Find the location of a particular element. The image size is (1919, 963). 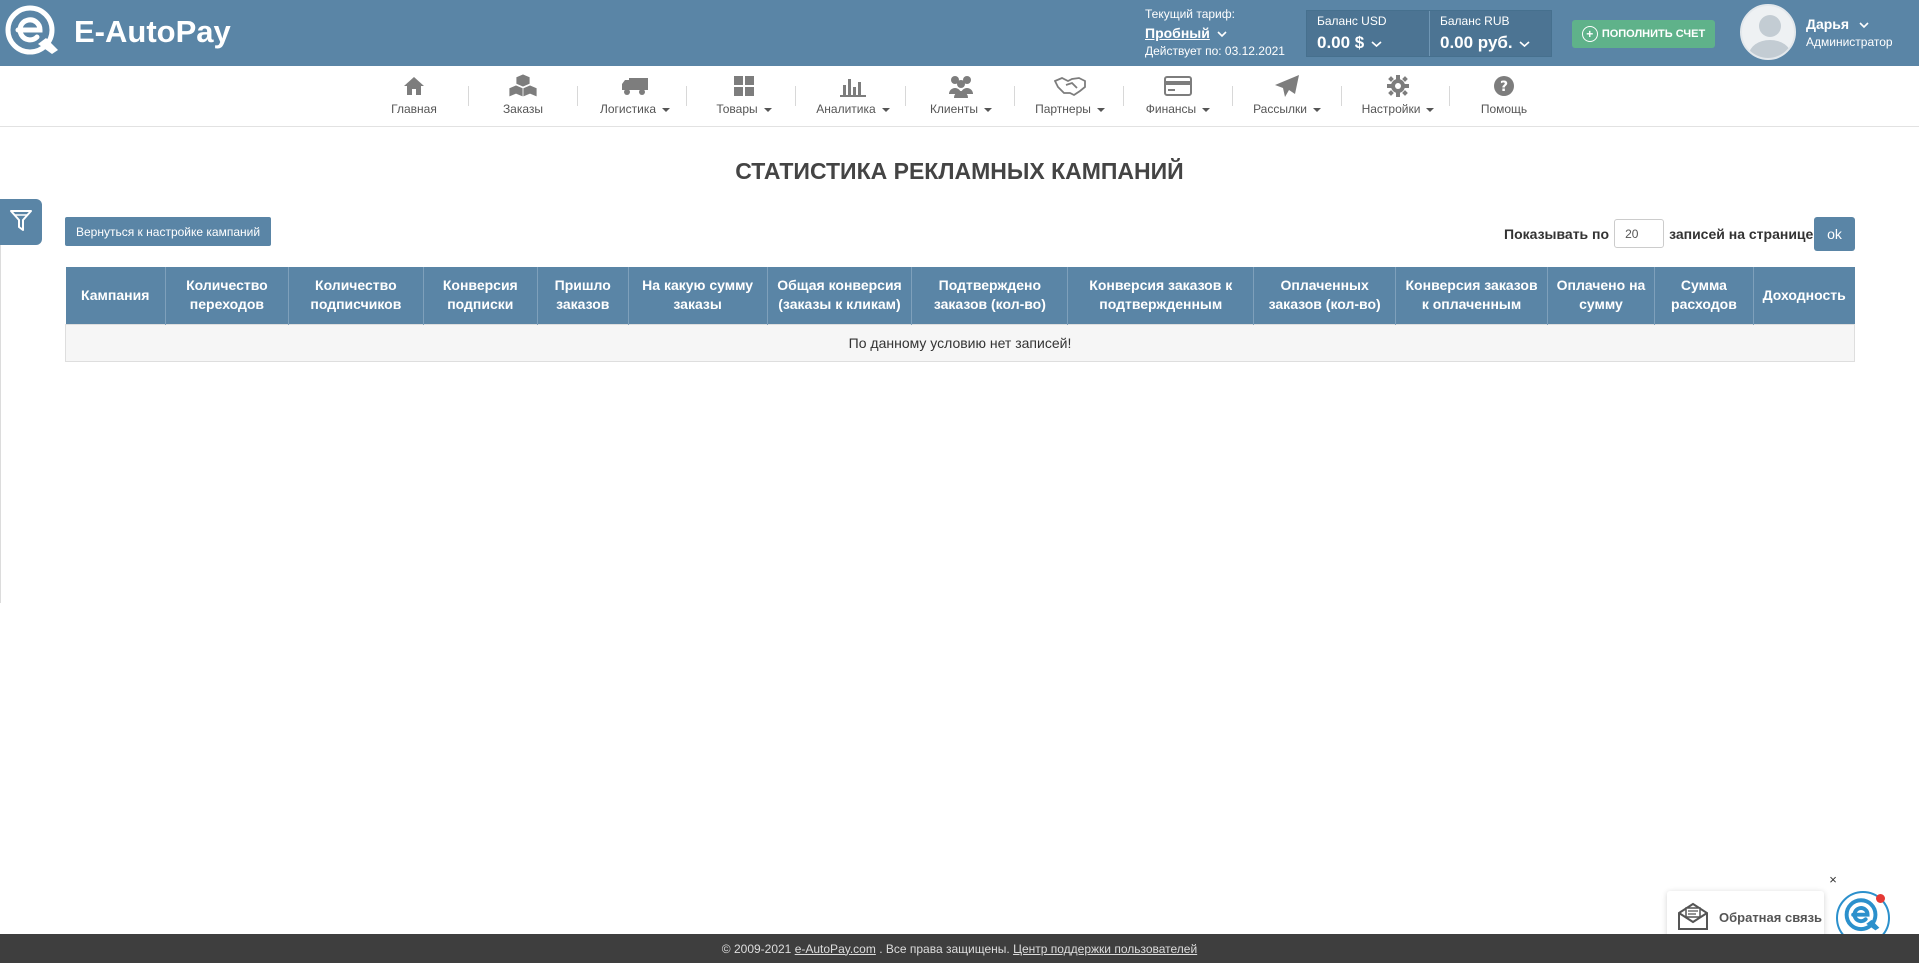

nav-item-partners: Партнеры is located at coordinates (1070, 97).